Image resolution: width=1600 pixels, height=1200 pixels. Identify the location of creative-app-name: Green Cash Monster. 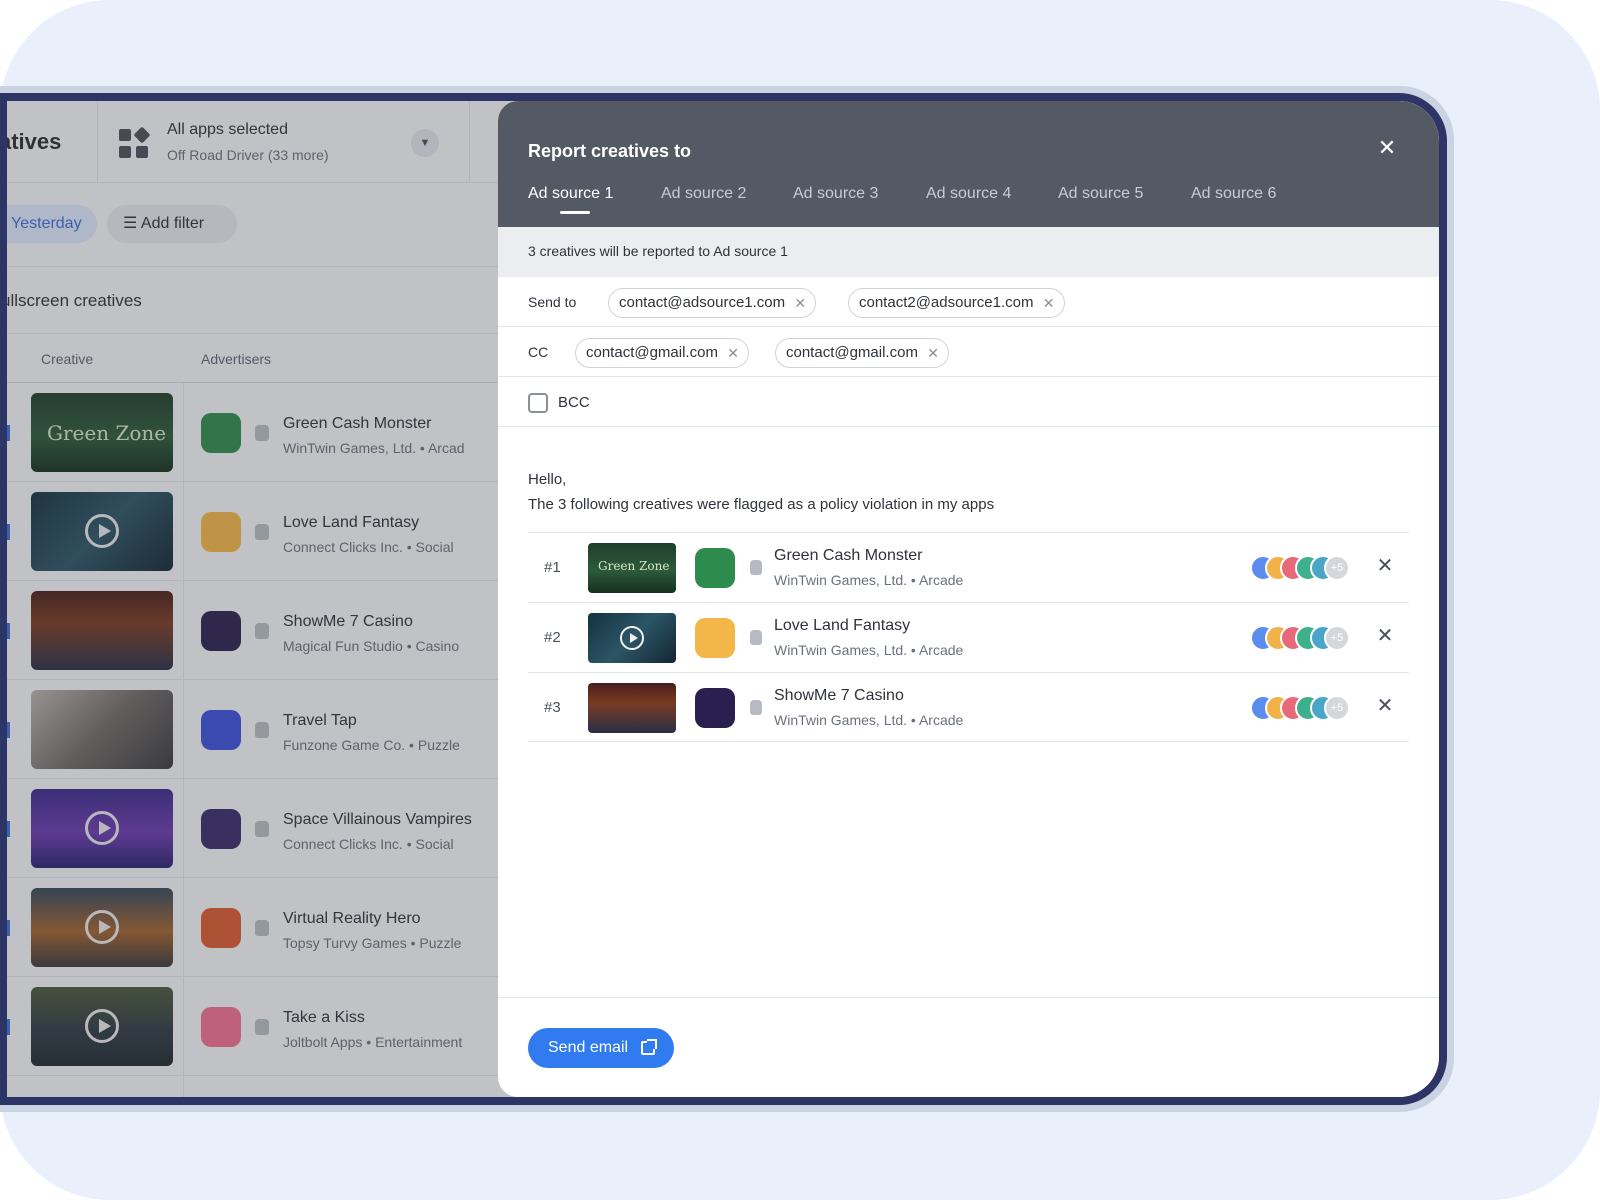
(848, 555).